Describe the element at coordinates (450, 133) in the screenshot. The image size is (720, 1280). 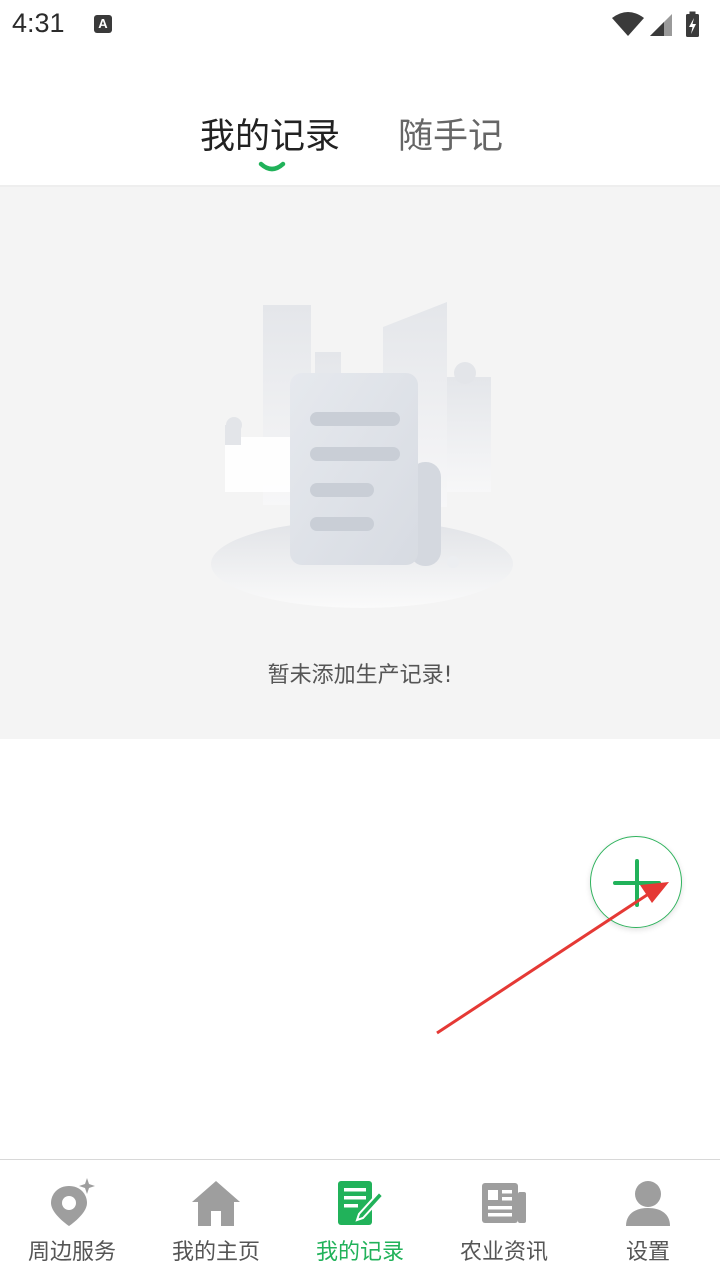
I see `tab-quick-notes: 随手记` at that location.